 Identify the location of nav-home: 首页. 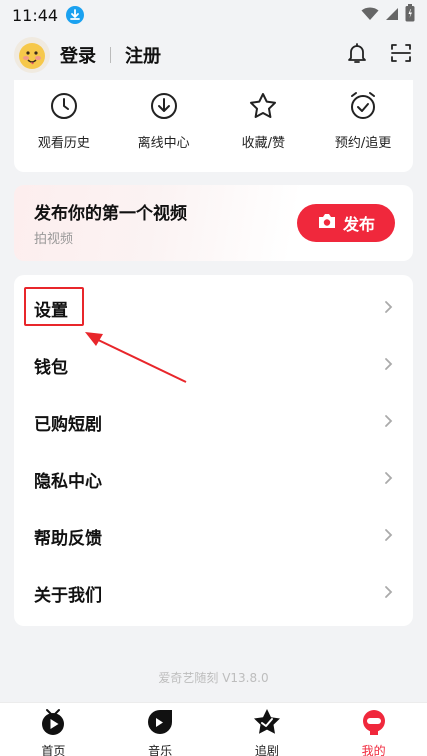
(53, 729).